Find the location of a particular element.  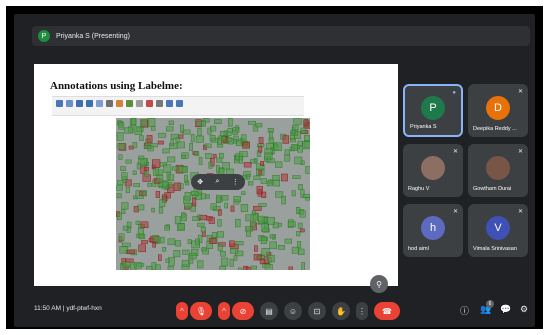

mic-toggle-icon: 🎙 is located at coordinates (201, 311).